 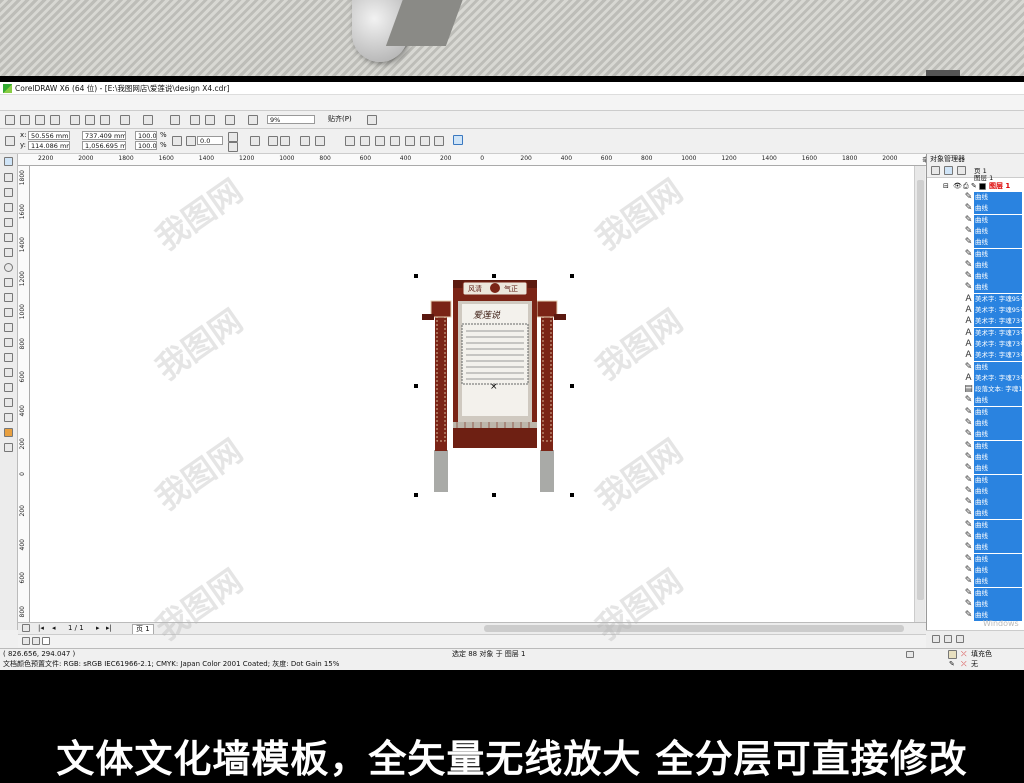 I want to click on interactive-fill-tool-icon, so click(x=8, y=447).